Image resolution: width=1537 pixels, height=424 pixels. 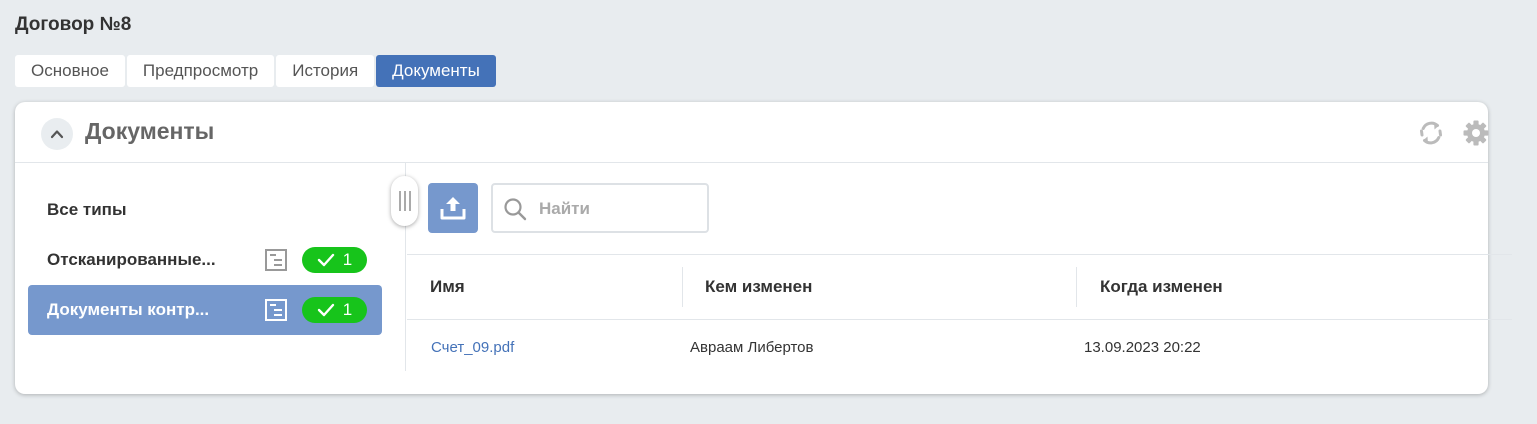 What do you see at coordinates (87, 209) in the screenshot?
I see `type-item-label: Все типы` at bounding box center [87, 209].